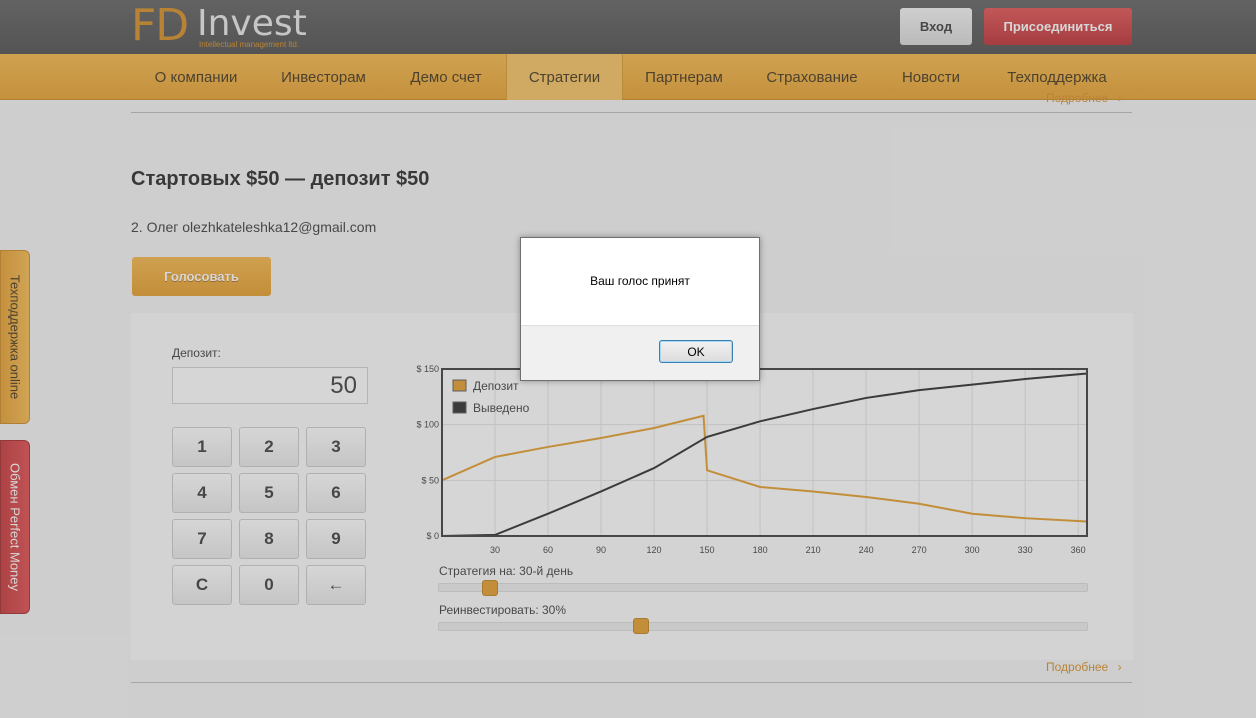 The image size is (1256, 718). What do you see at coordinates (640, 281) in the screenshot?
I see `dialog-message: Ваш голос принят` at bounding box center [640, 281].